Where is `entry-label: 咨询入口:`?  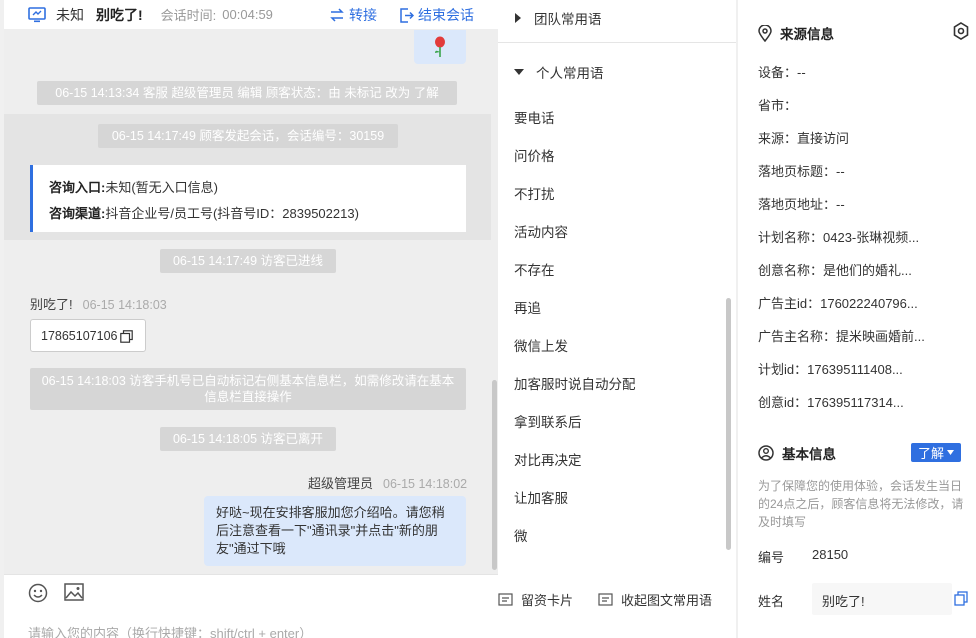 entry-label: 咨询入口: is located at coordinates (77, 187).